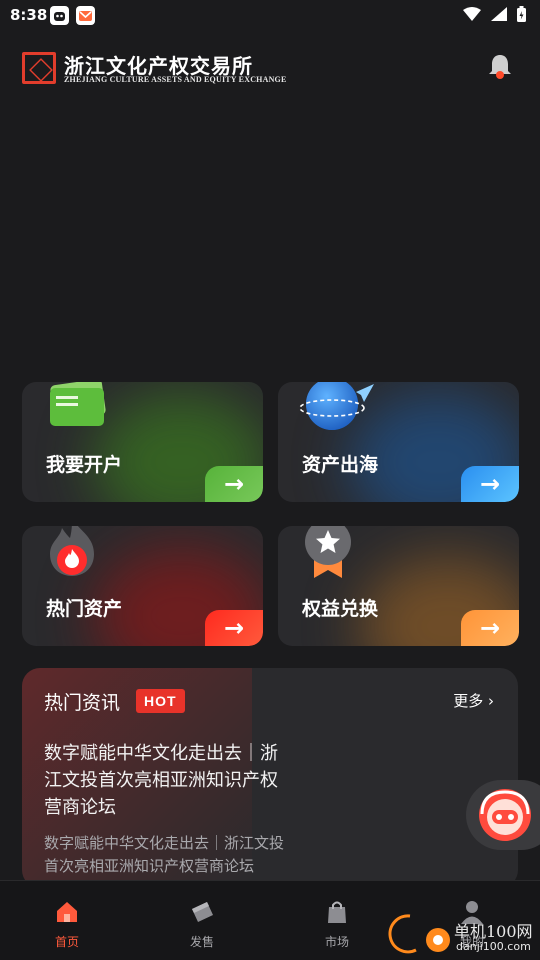  What do you see at coordinates (493, 931) in the screenshot?
I see `watermark-text: 单机100网` at bounding box center [493, 931].